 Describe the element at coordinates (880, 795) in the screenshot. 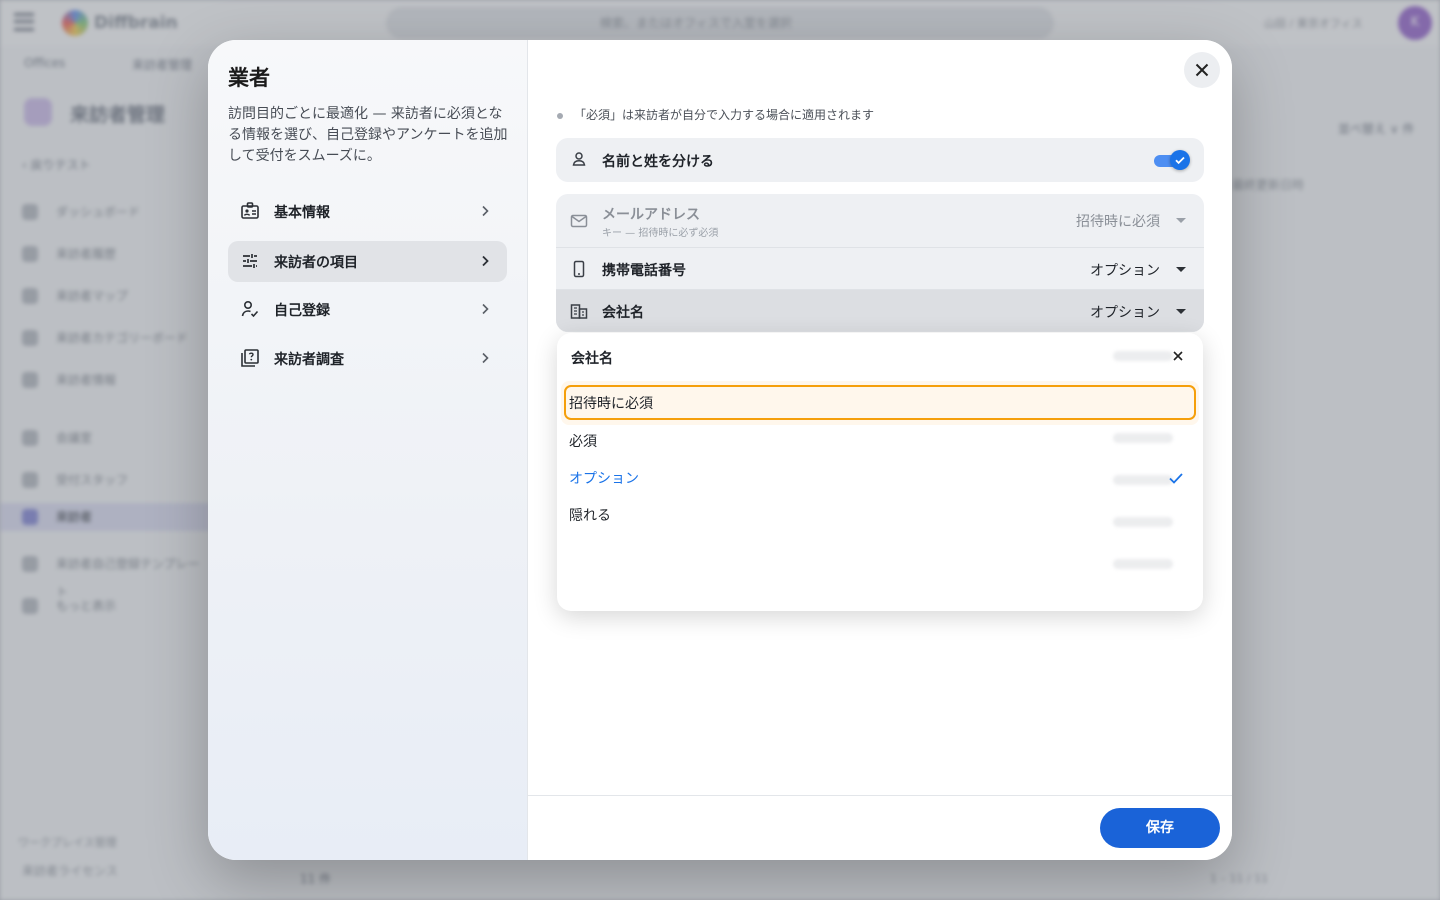

I see `footer-divider` at that location.